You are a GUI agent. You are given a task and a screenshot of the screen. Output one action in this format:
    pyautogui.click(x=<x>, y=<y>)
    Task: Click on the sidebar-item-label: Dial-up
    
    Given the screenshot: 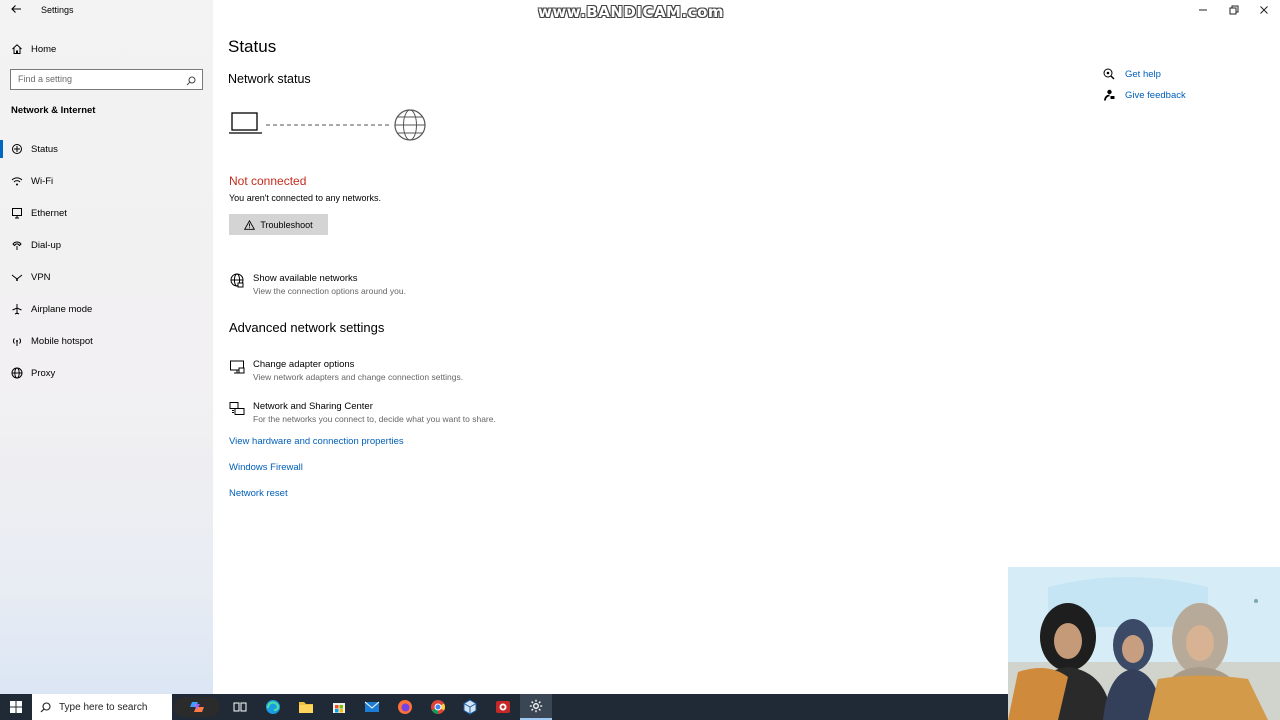 What is the action you would take?
    pyautogui.click(x=46, y=245)
    